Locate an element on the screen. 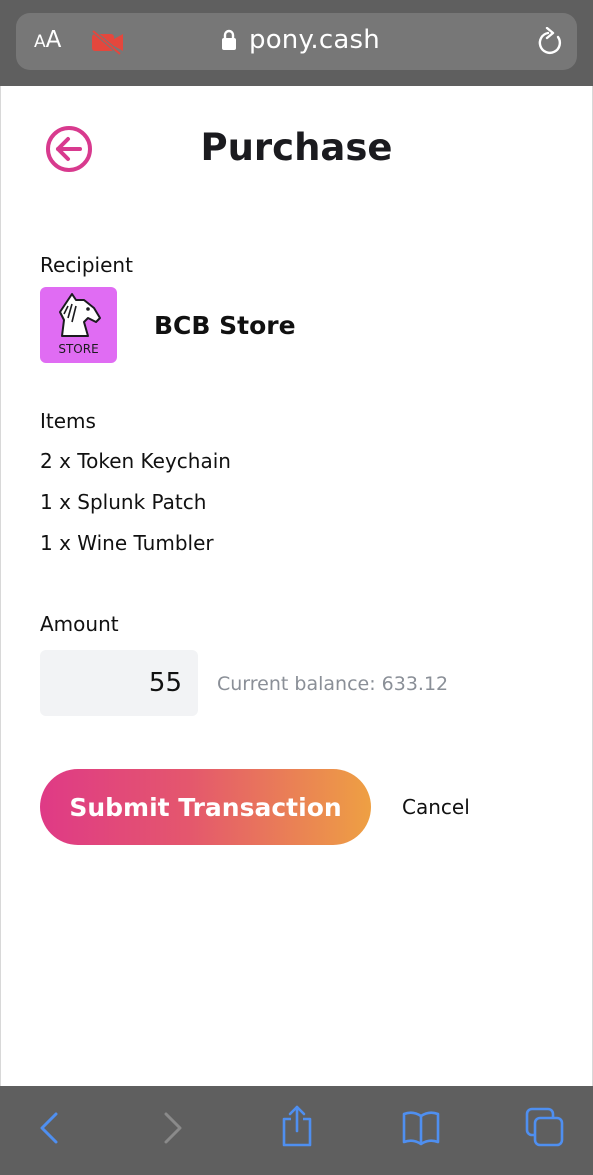 The height and width of the screenshot is (1175, 593). list-item: 1 x Wine Tumbler is located at coordinates (127, 543).